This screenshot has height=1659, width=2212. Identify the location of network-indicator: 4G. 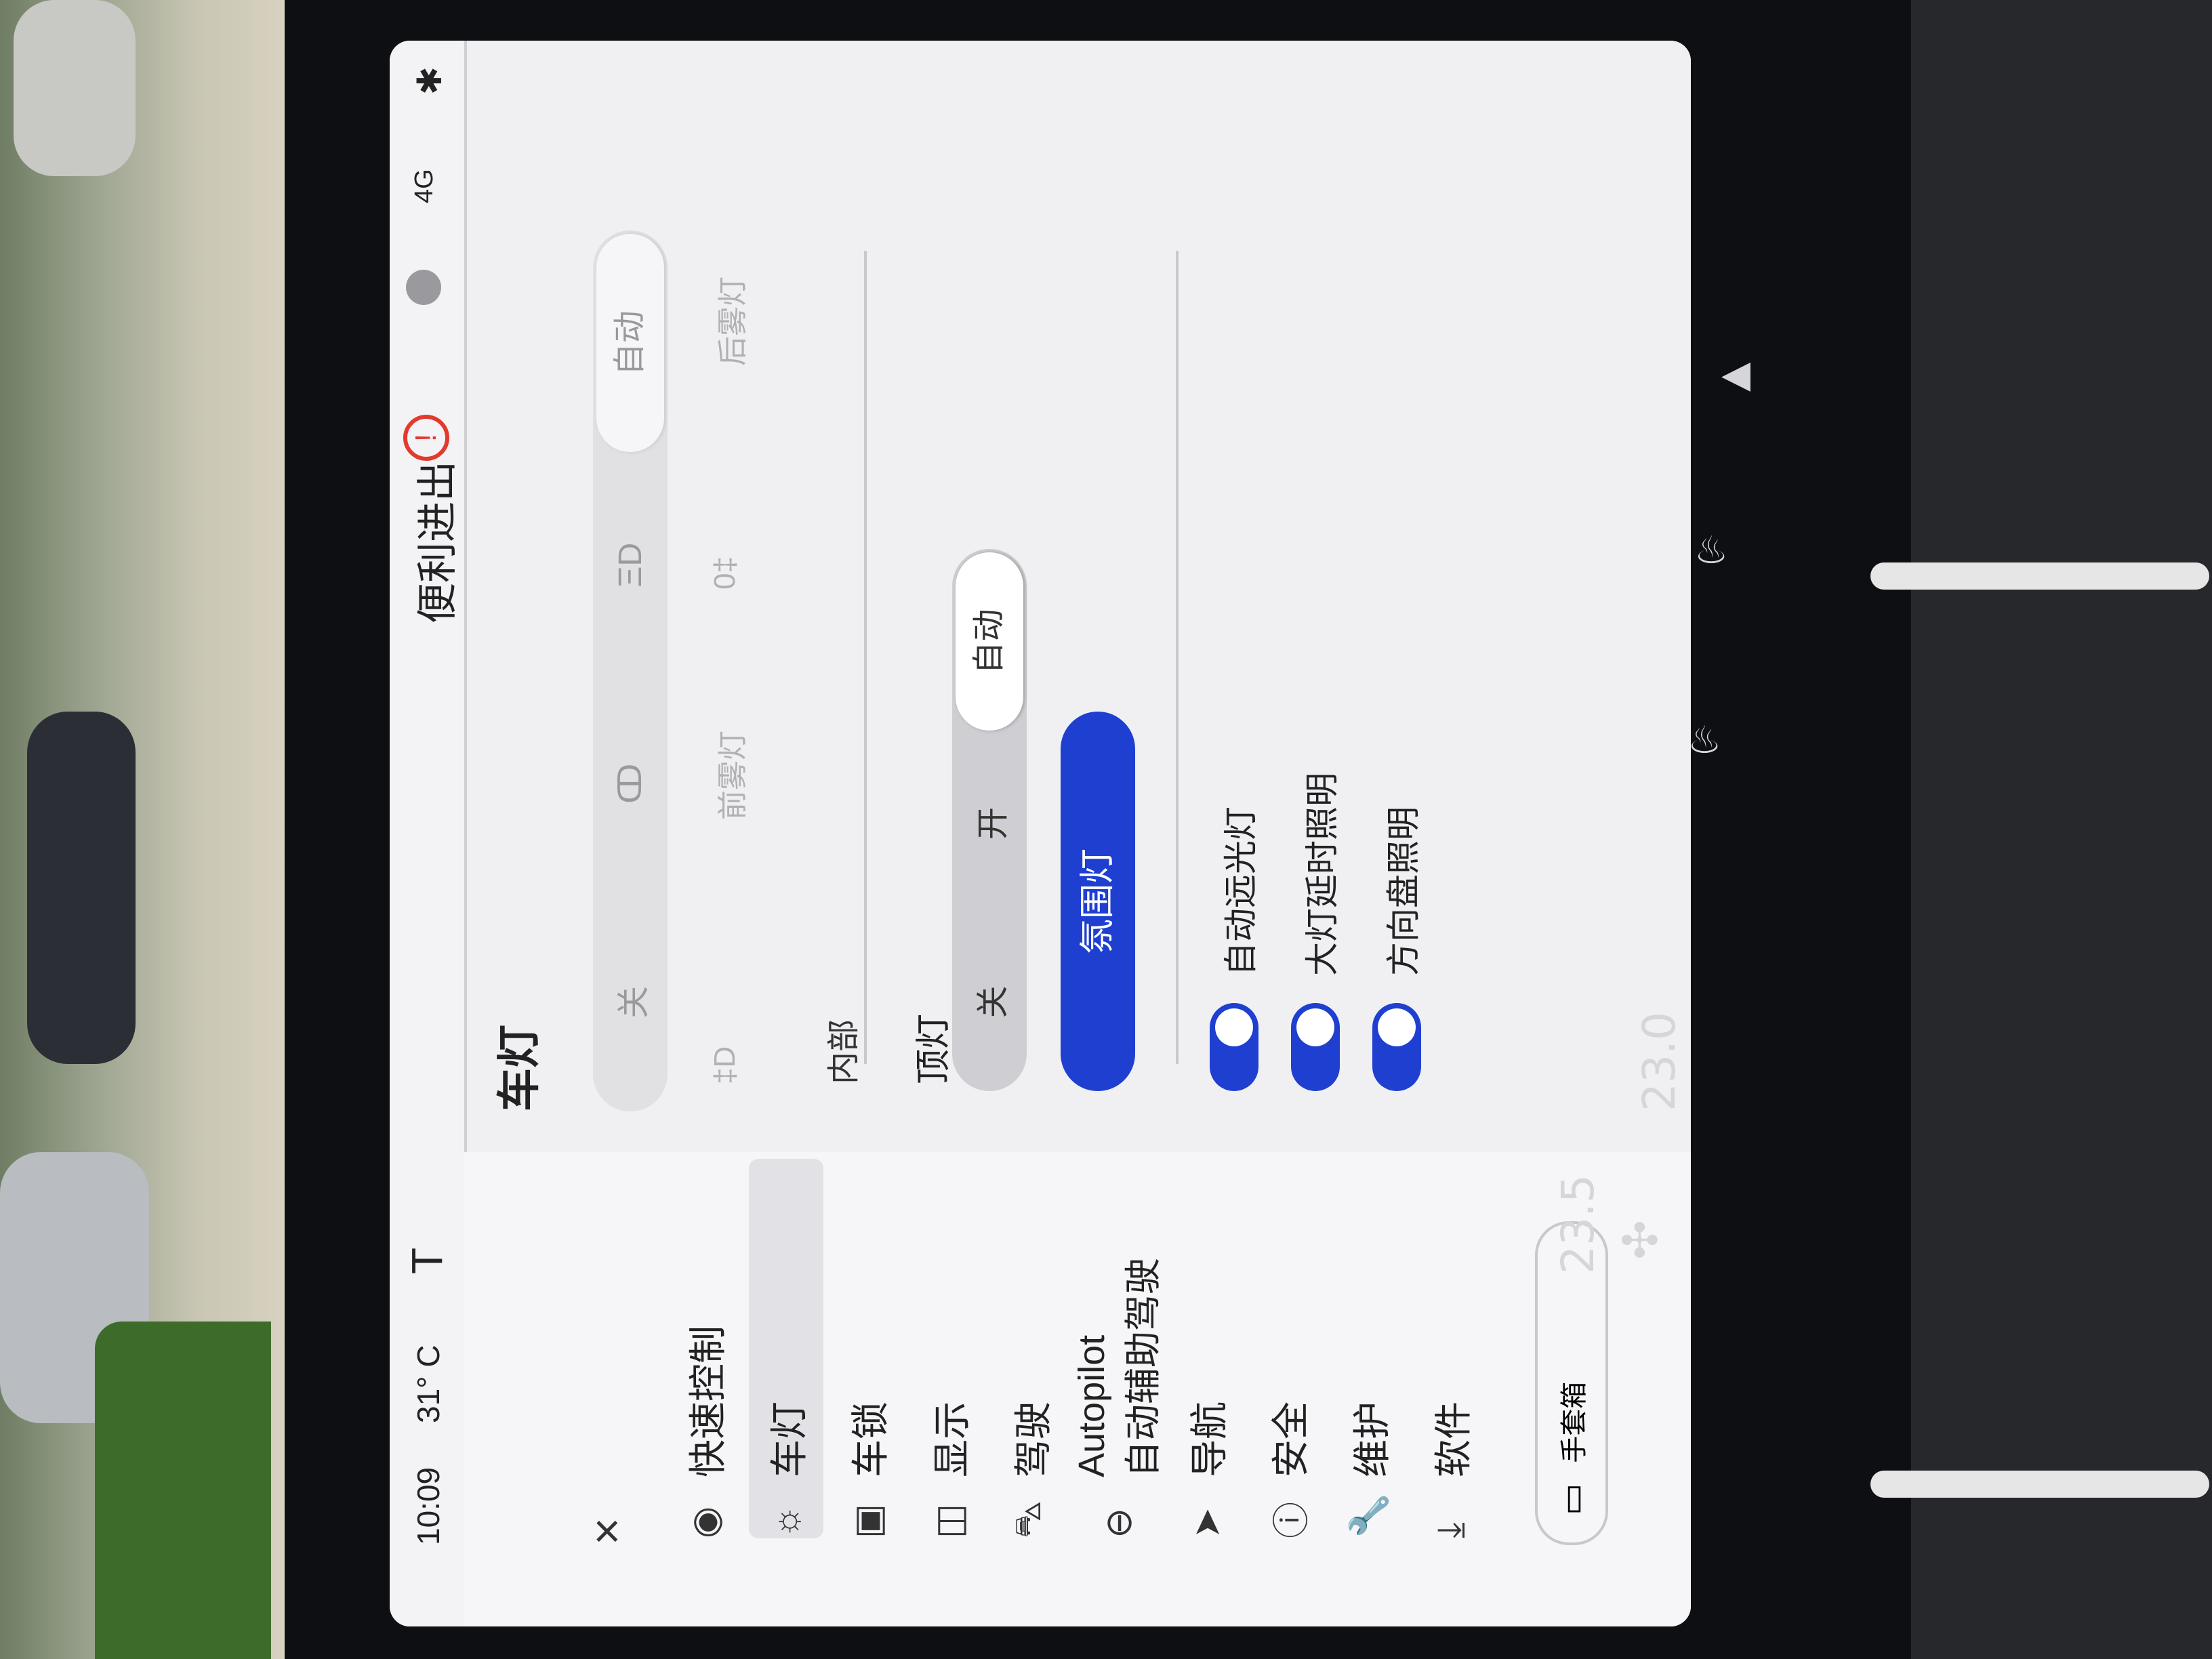
(424, 186).